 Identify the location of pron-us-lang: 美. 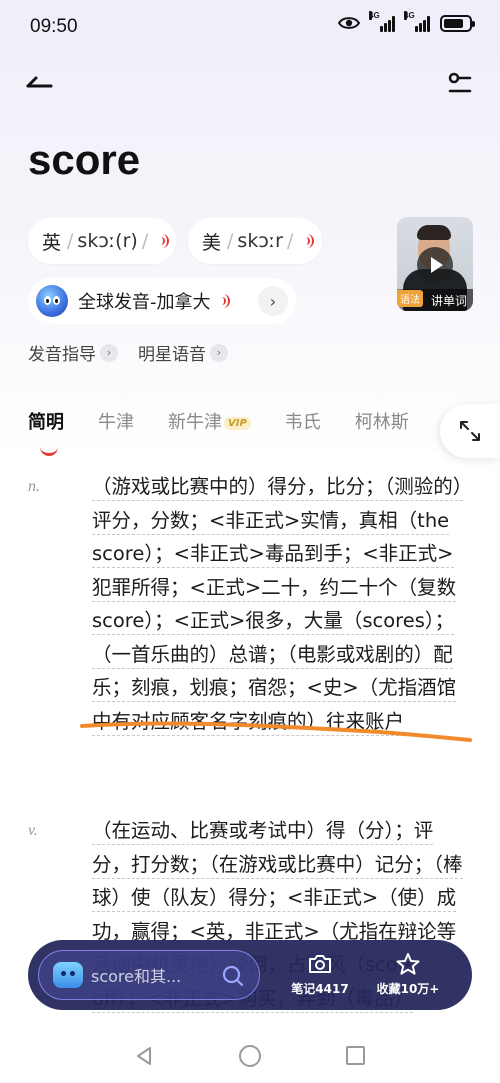
(212, 242).